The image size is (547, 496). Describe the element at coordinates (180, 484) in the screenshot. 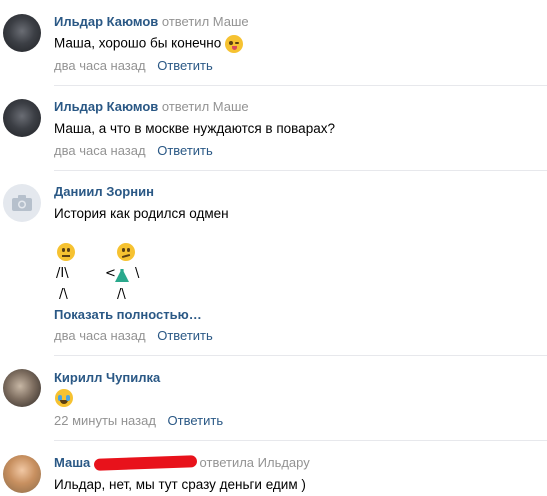

I see `comment-text: Ильдар, нет, мы тут сразу деньги едим )` at that location.